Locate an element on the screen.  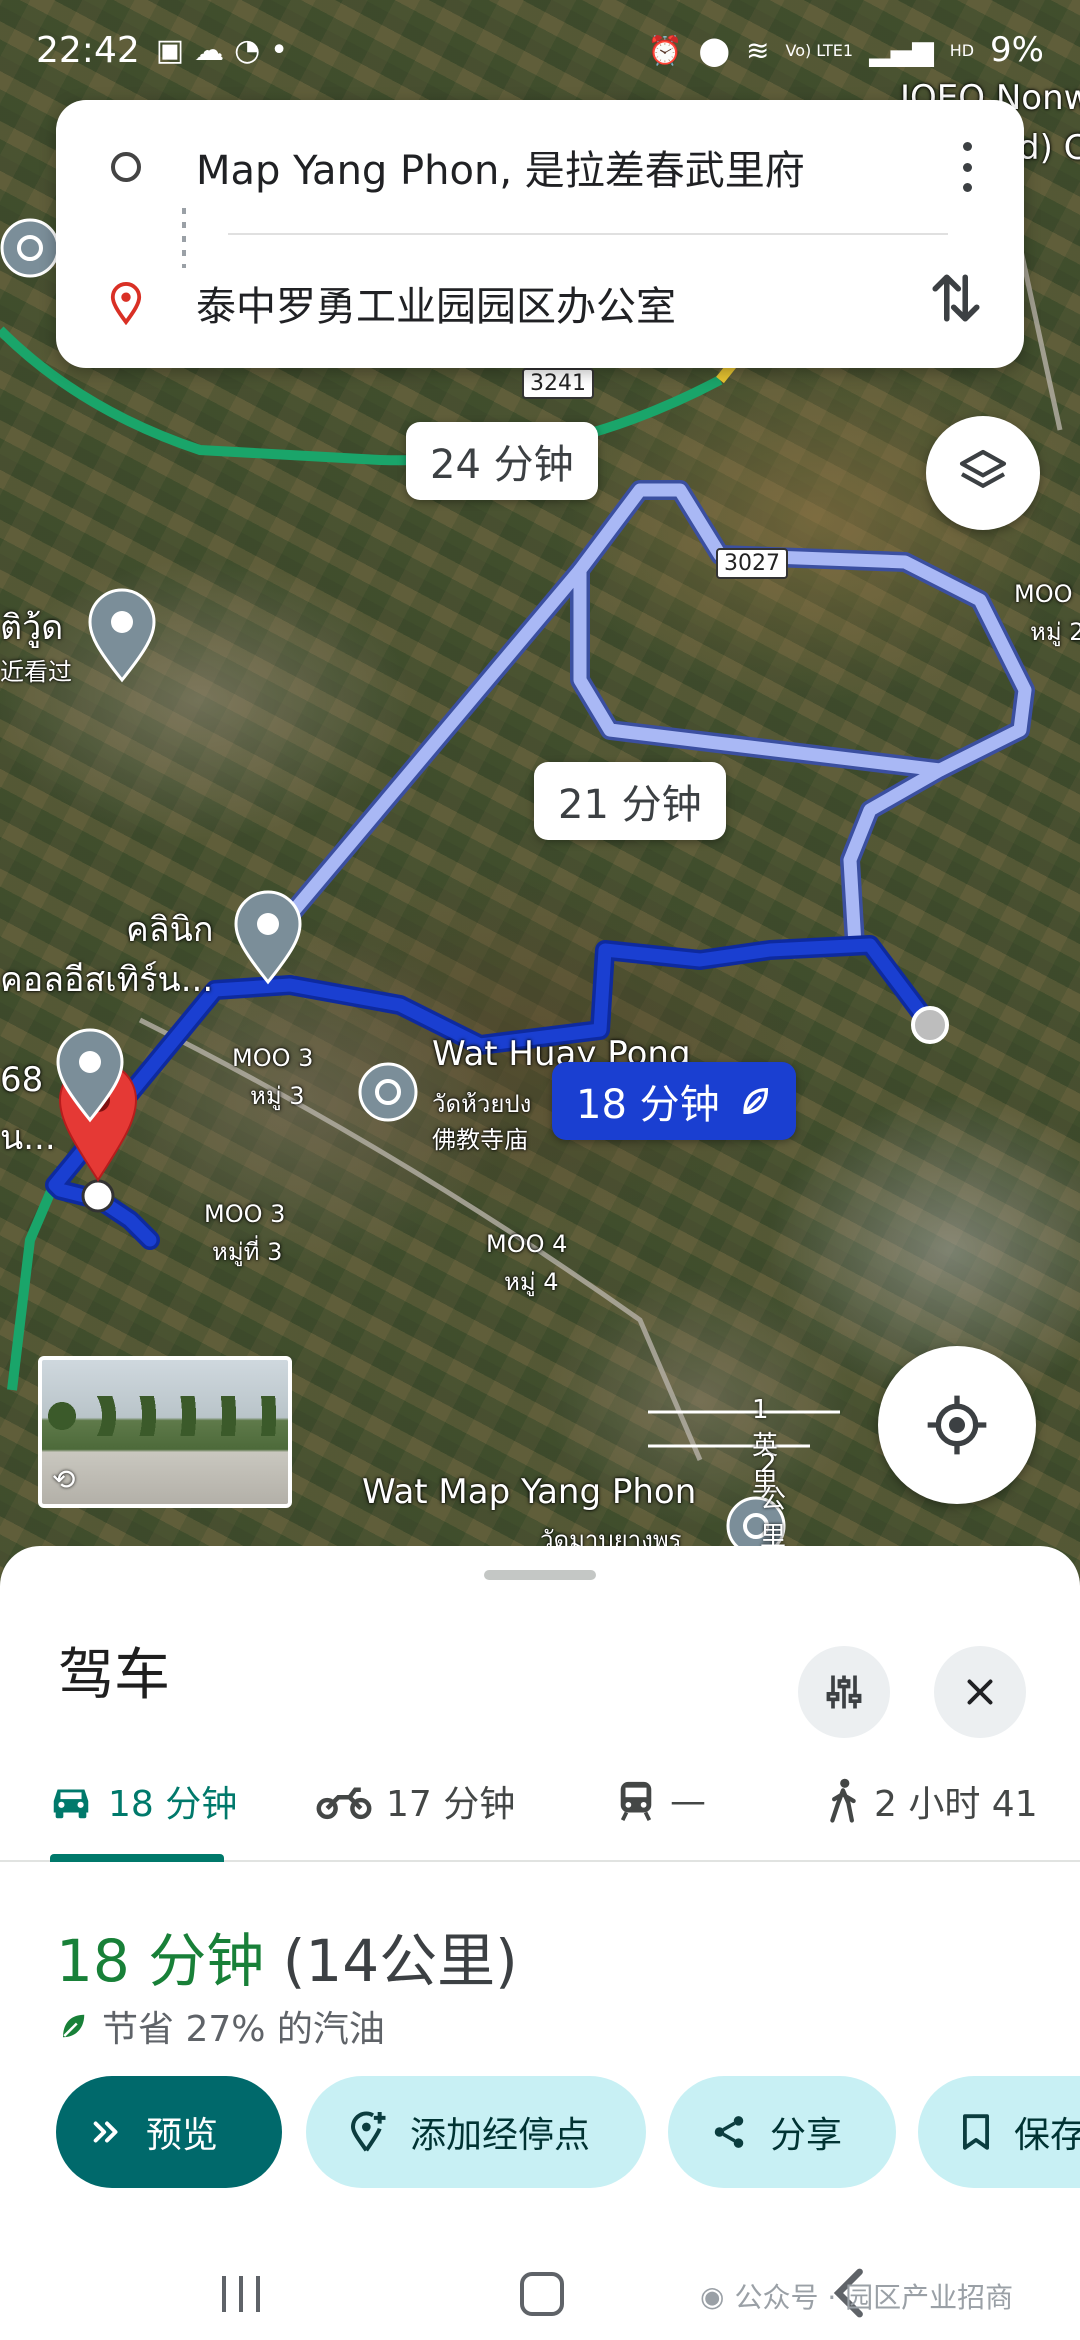
map-label: หมู่ 2 is located at coordinates (1055, 632).